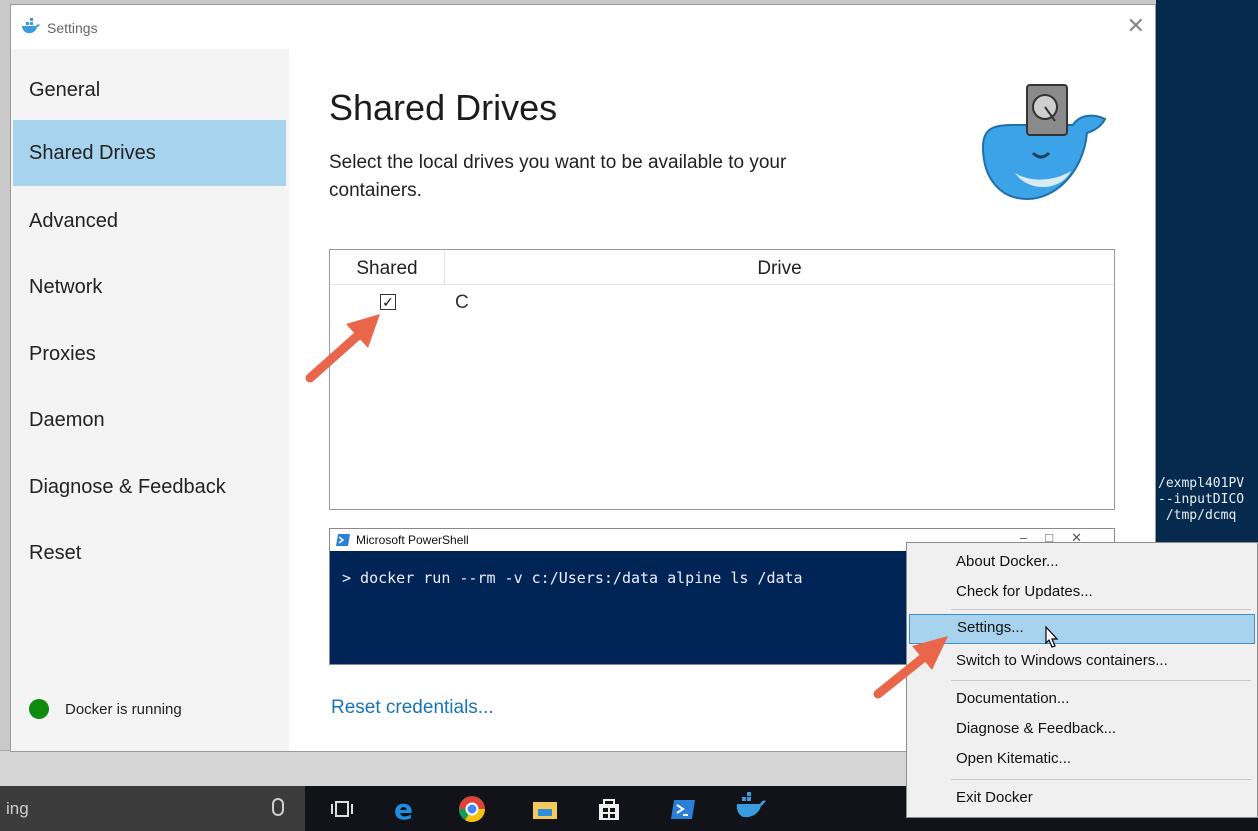 Image resolution: width=1258 pixels, height=831 pixels. I want to click on status-text: Docker is running, so click(123, 709).